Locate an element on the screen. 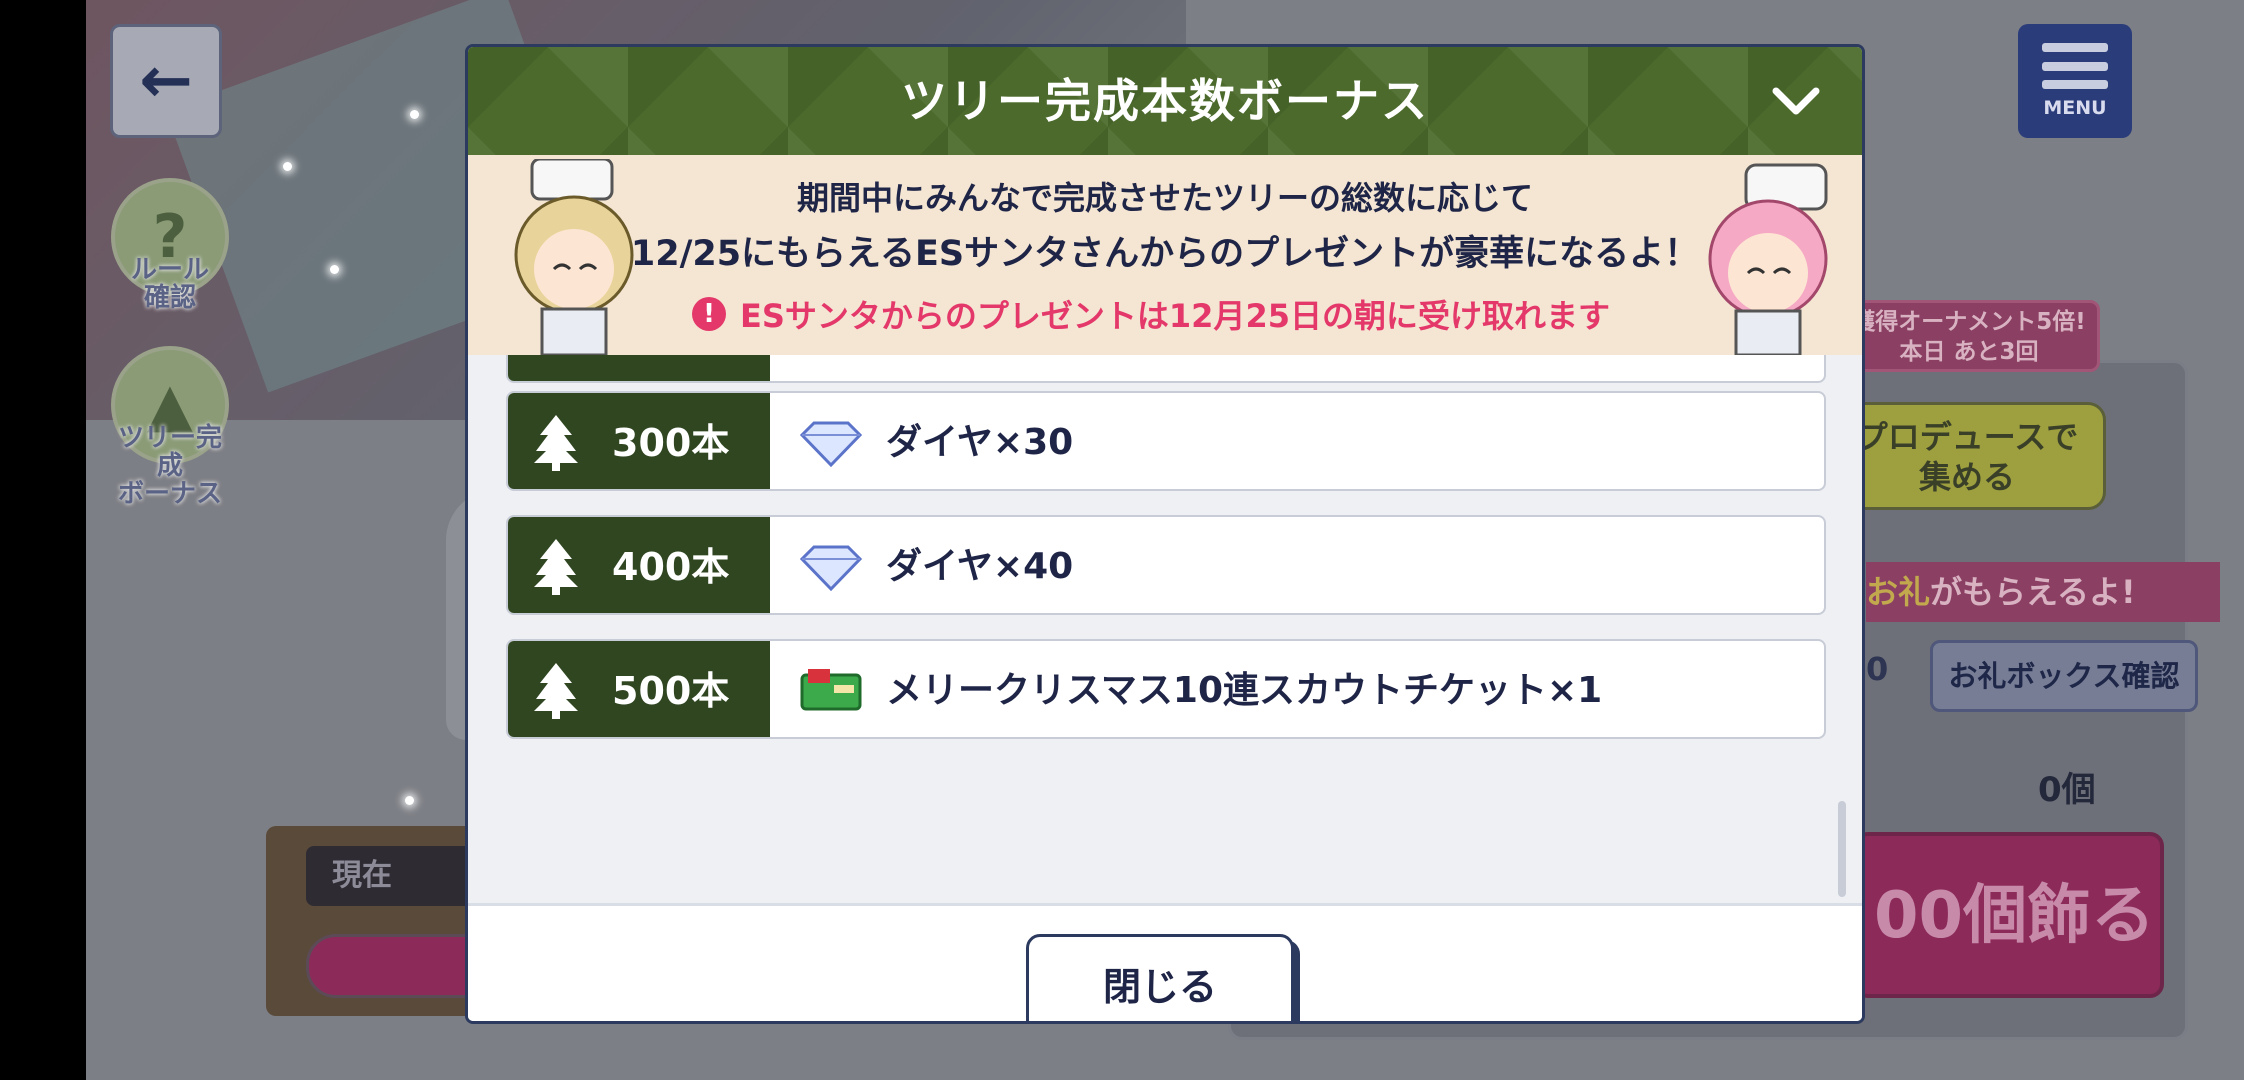 The width and height of the screenshot is (2244, 1080). ofuda-notice-prefix: お礼 is located at coordinates (1898, 592).